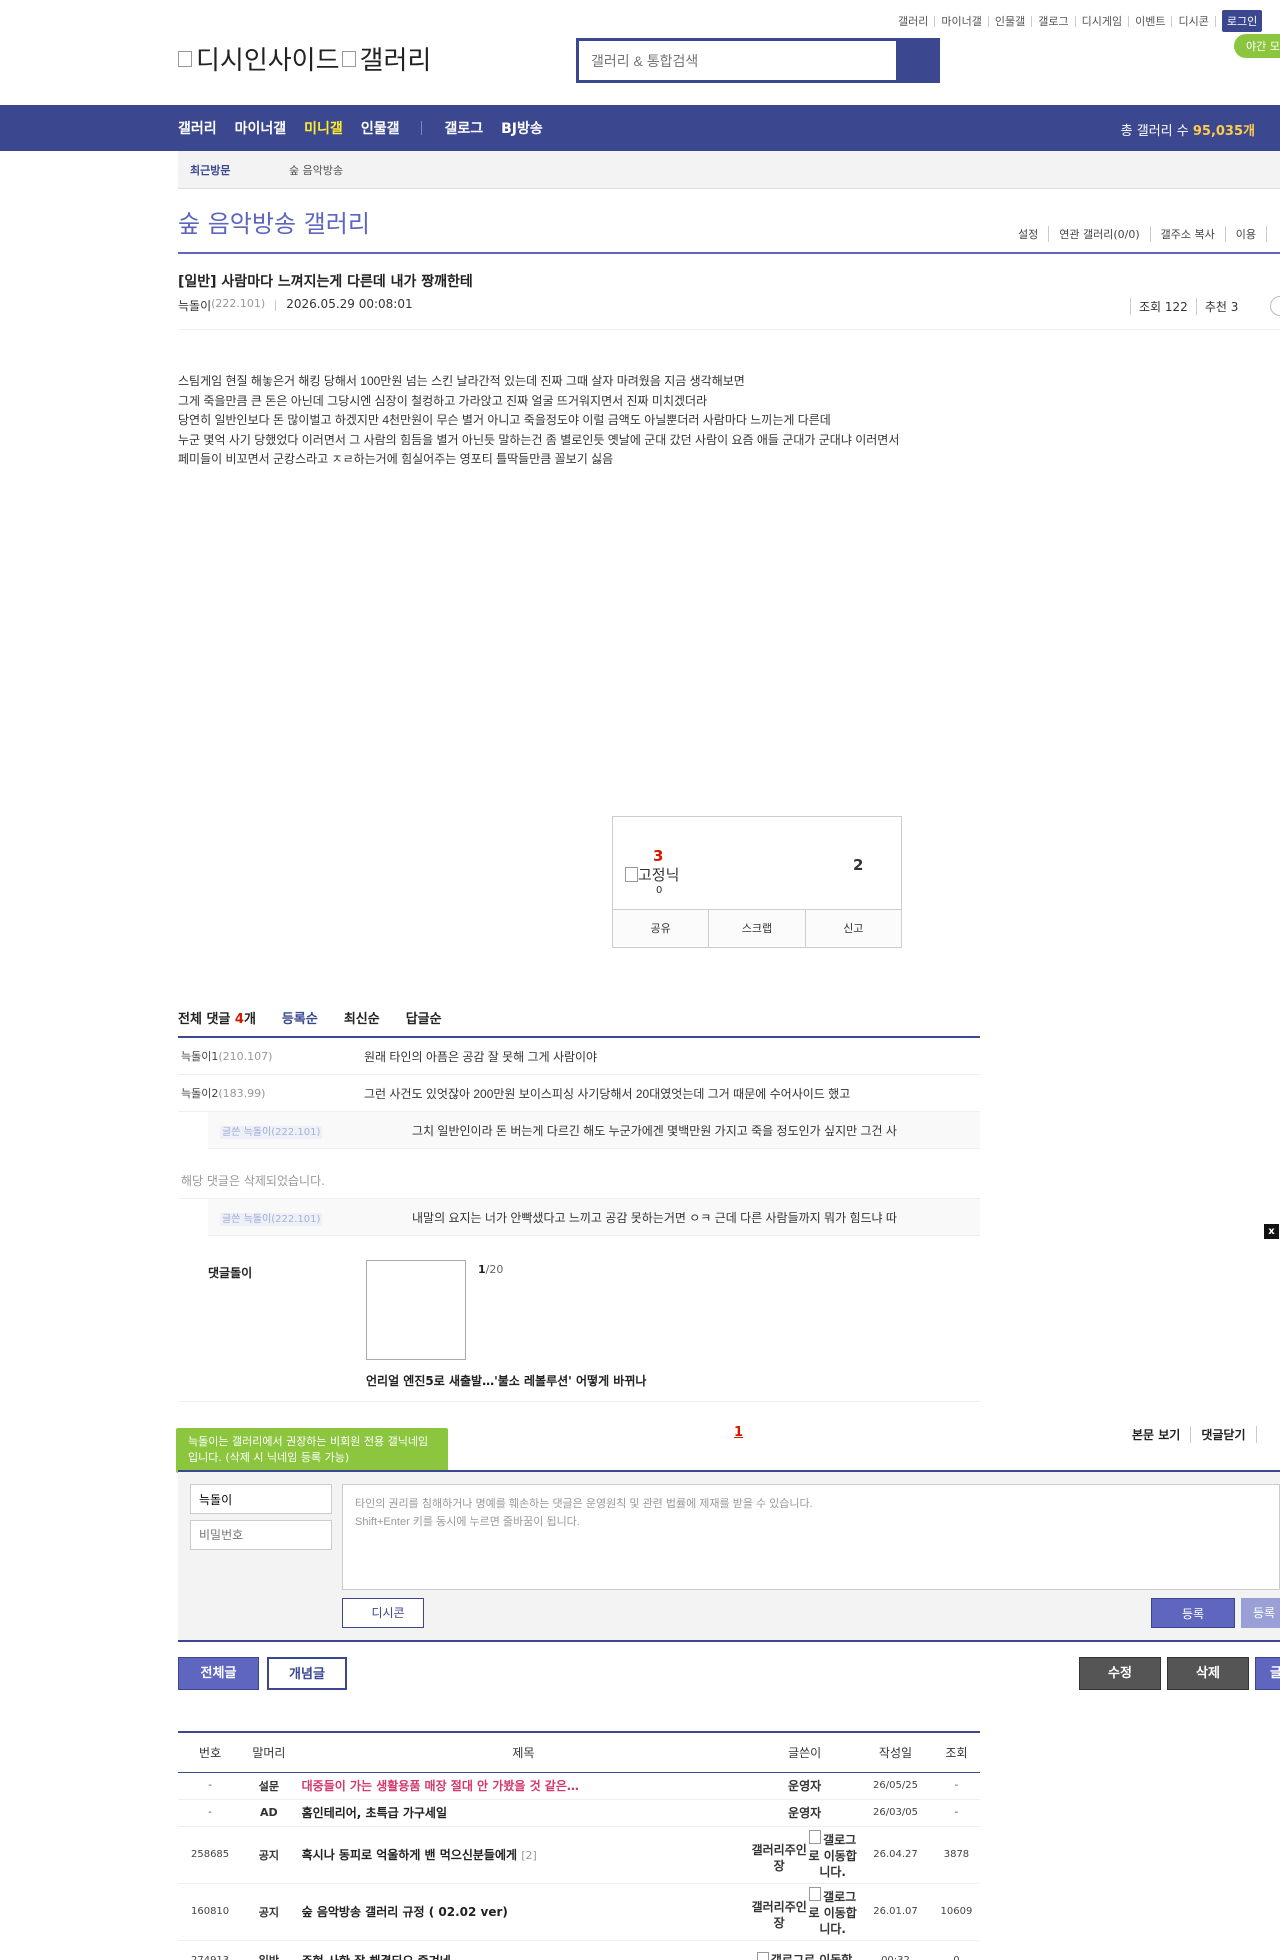  I want to click on recent-visit-label: 최근방문, so click(233, 170).